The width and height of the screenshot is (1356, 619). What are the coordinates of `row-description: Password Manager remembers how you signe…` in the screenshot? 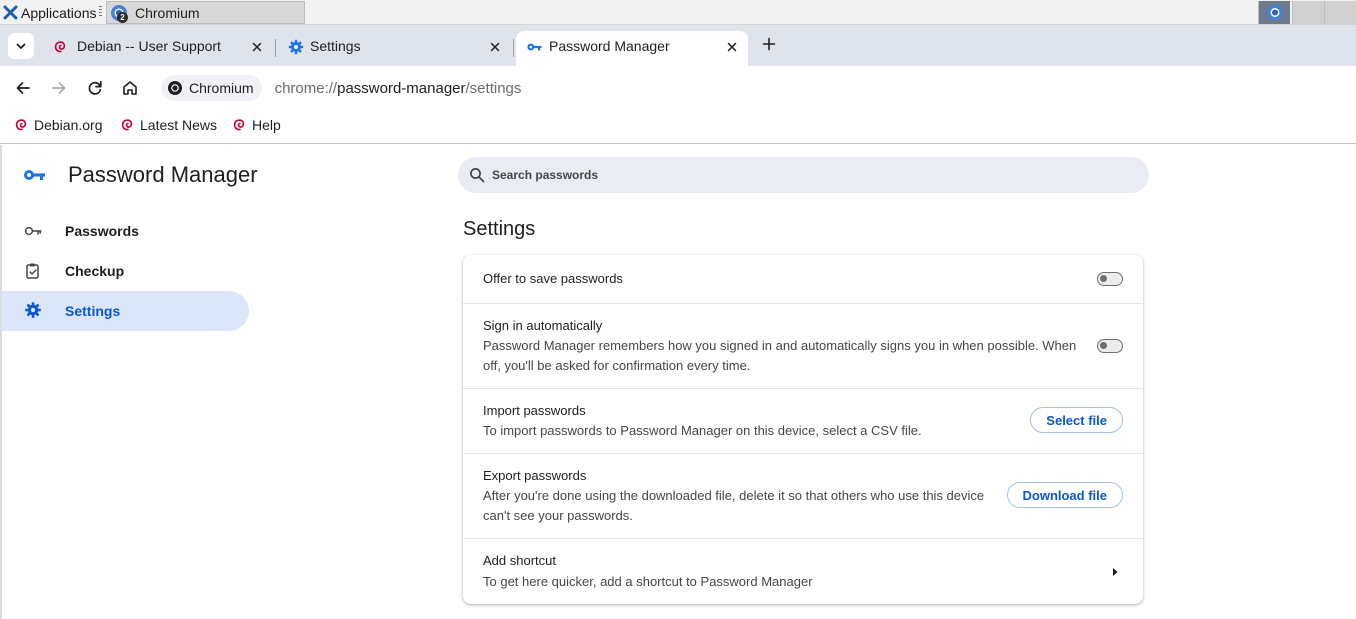 It's located at (780, 345).